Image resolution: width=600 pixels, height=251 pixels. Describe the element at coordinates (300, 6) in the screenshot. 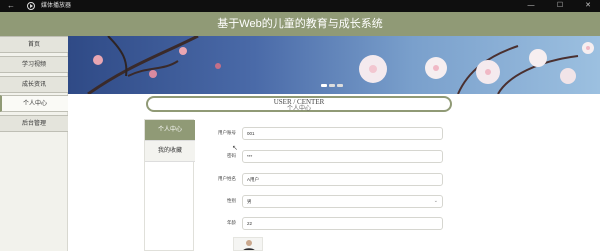

I see `window-titlebar: ← 媒体播放器 — ☐ ✕` at that location.